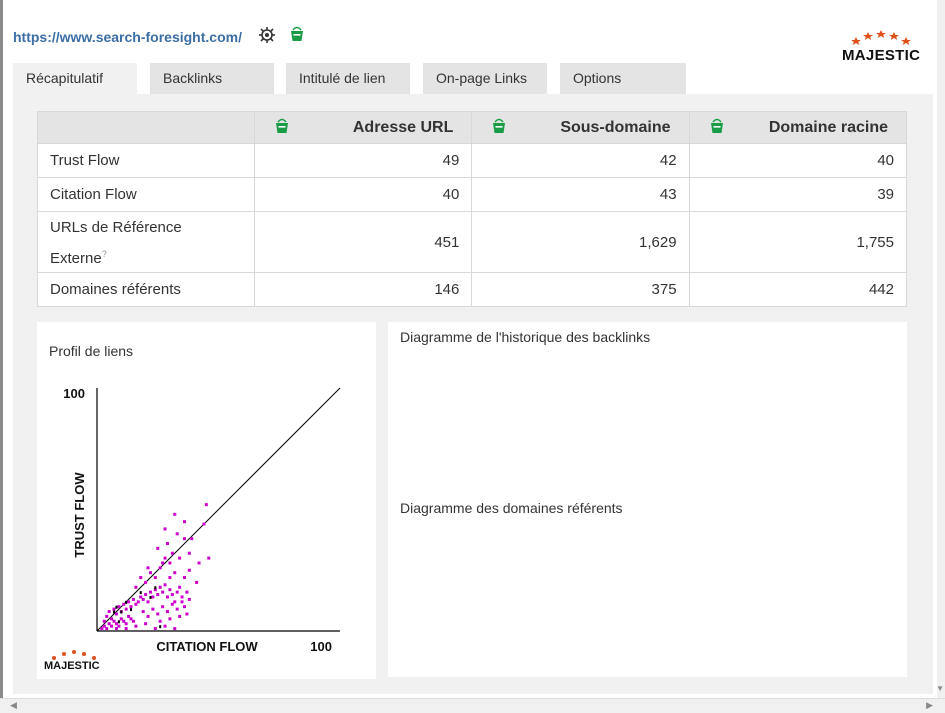 This screenshot has height=713, width=945. Describe the element at coordinates (91, 351) in the screenshot. I see `link-profile-title: Profil de liens` at that location.